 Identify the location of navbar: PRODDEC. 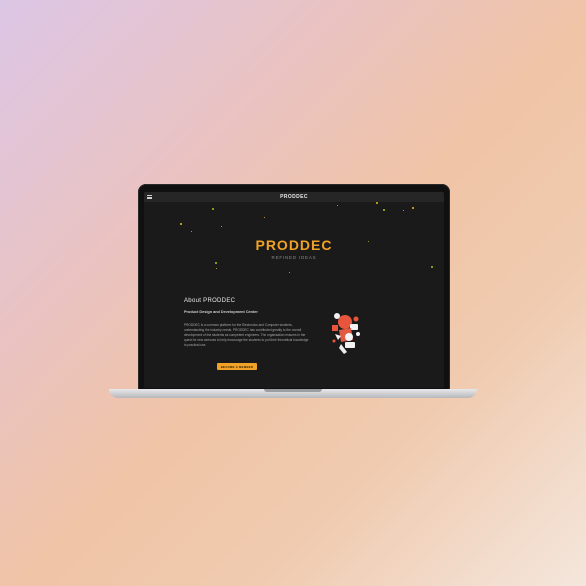
(294, 197).